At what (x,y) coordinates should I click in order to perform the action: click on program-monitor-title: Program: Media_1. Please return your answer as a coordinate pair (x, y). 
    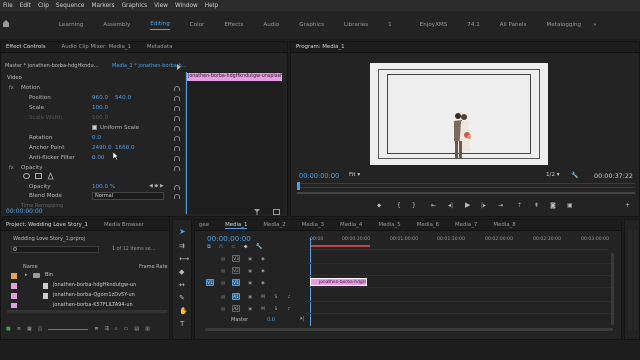
    Looking at the image, I should click on (320, 47).